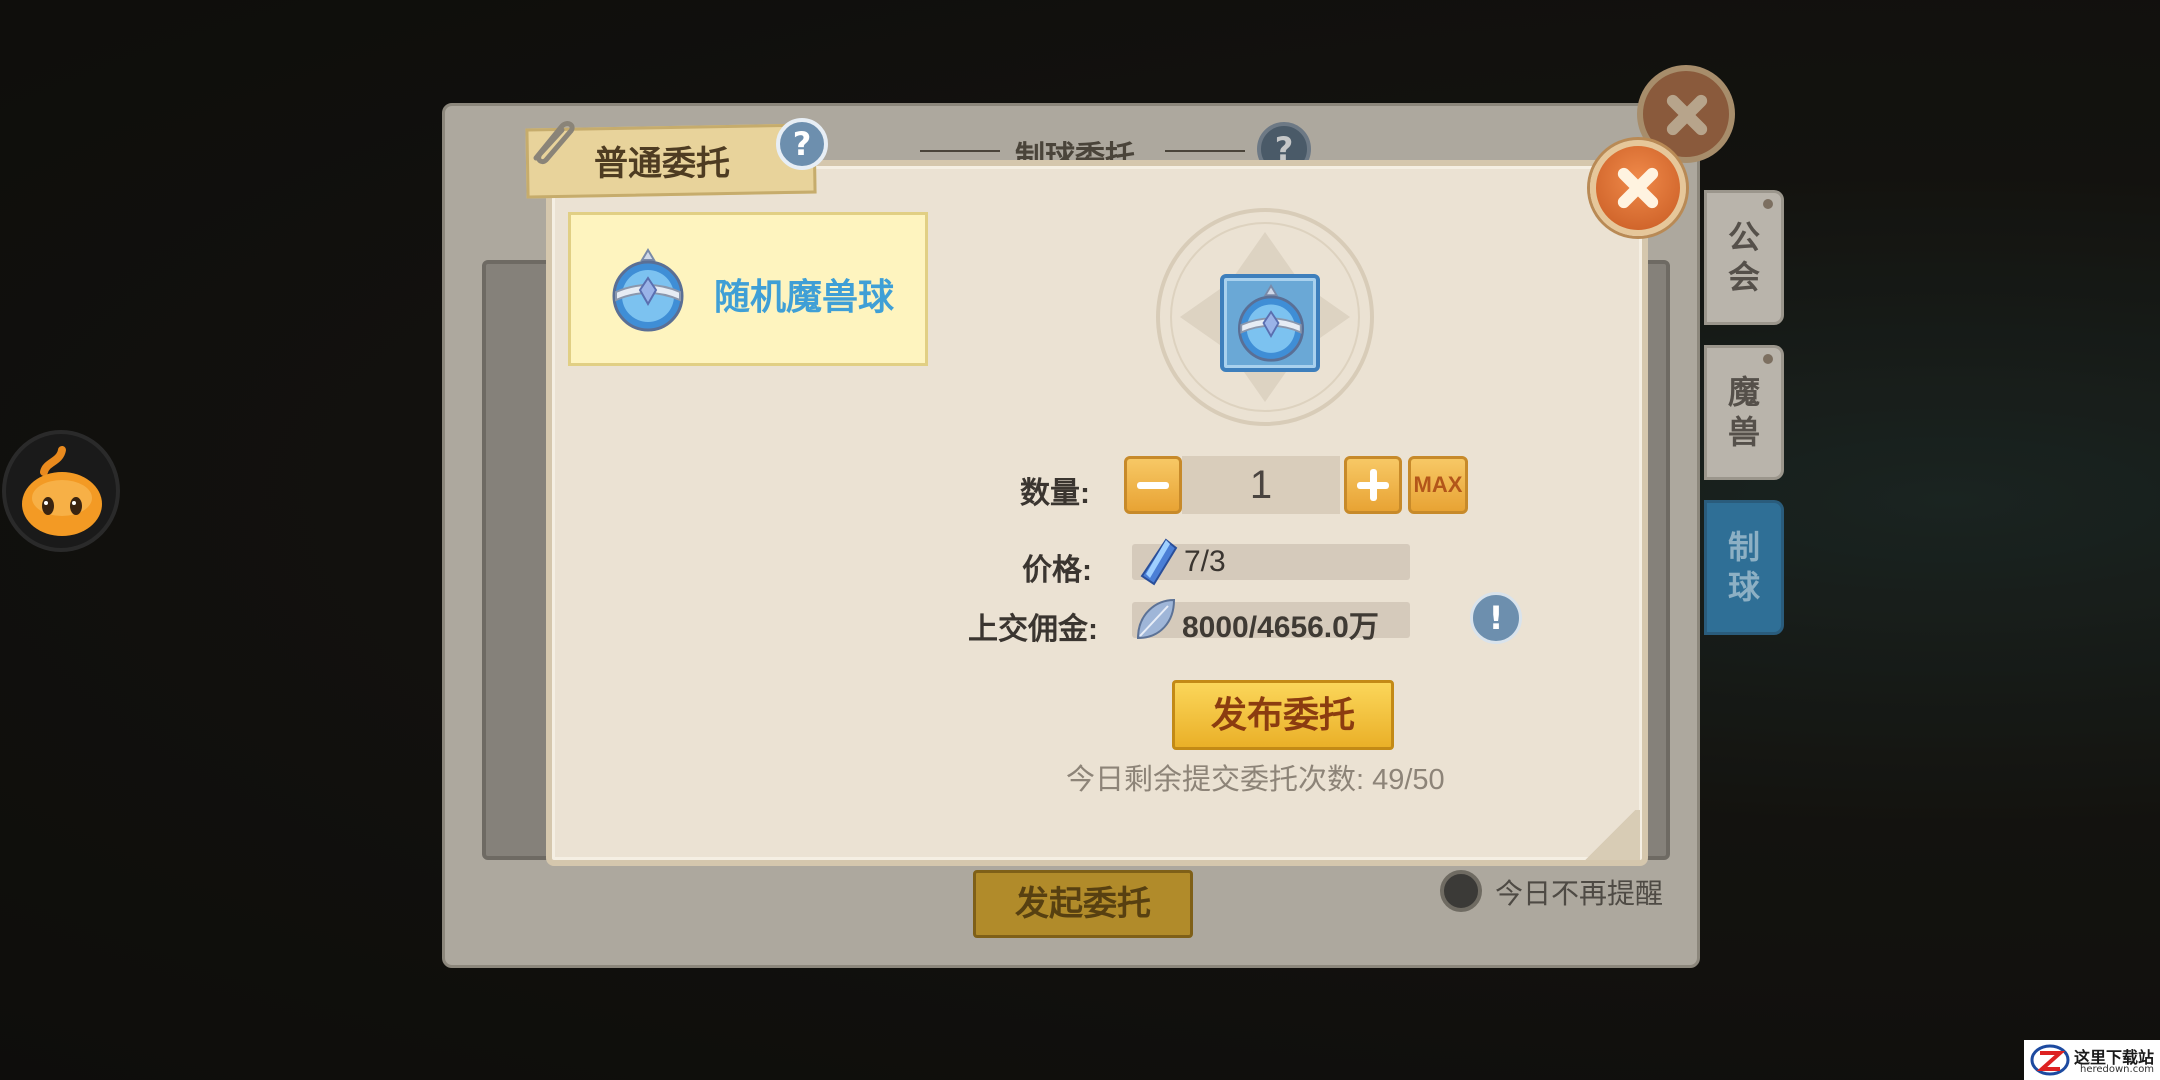 The width and height of the screenshot is (2160, 1080). I want to click on dialog-title: 普通委托, so click(662, 164).